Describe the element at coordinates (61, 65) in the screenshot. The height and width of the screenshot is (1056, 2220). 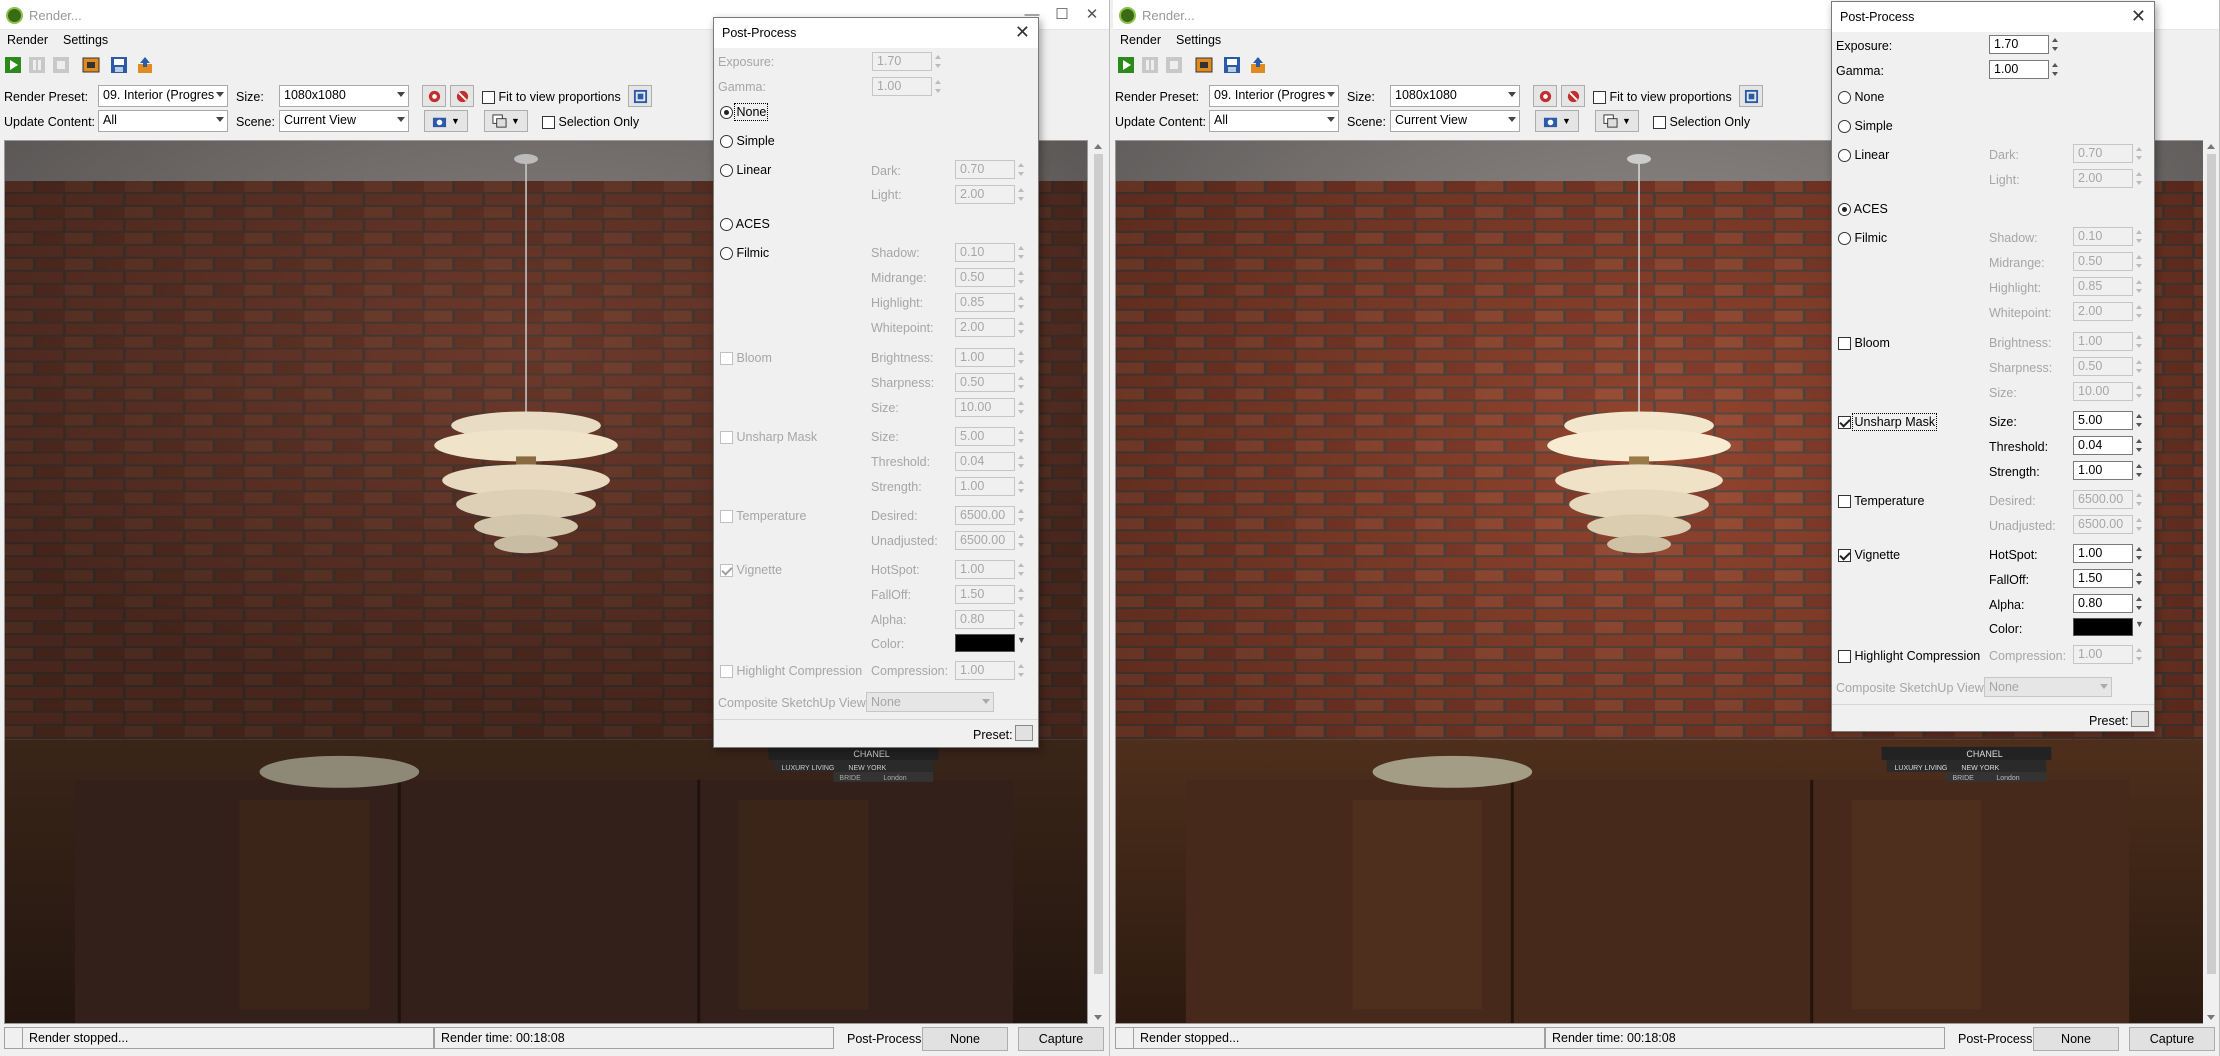
I see `stop-render-button` at that location.